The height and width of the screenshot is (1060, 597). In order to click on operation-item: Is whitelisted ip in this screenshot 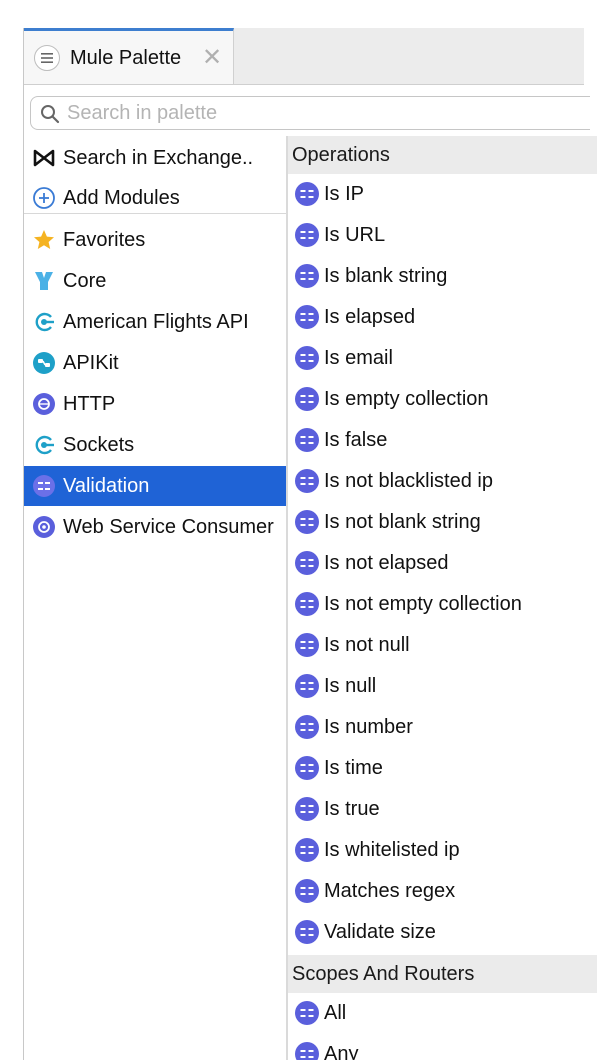, I will do `click(442, 850)`.